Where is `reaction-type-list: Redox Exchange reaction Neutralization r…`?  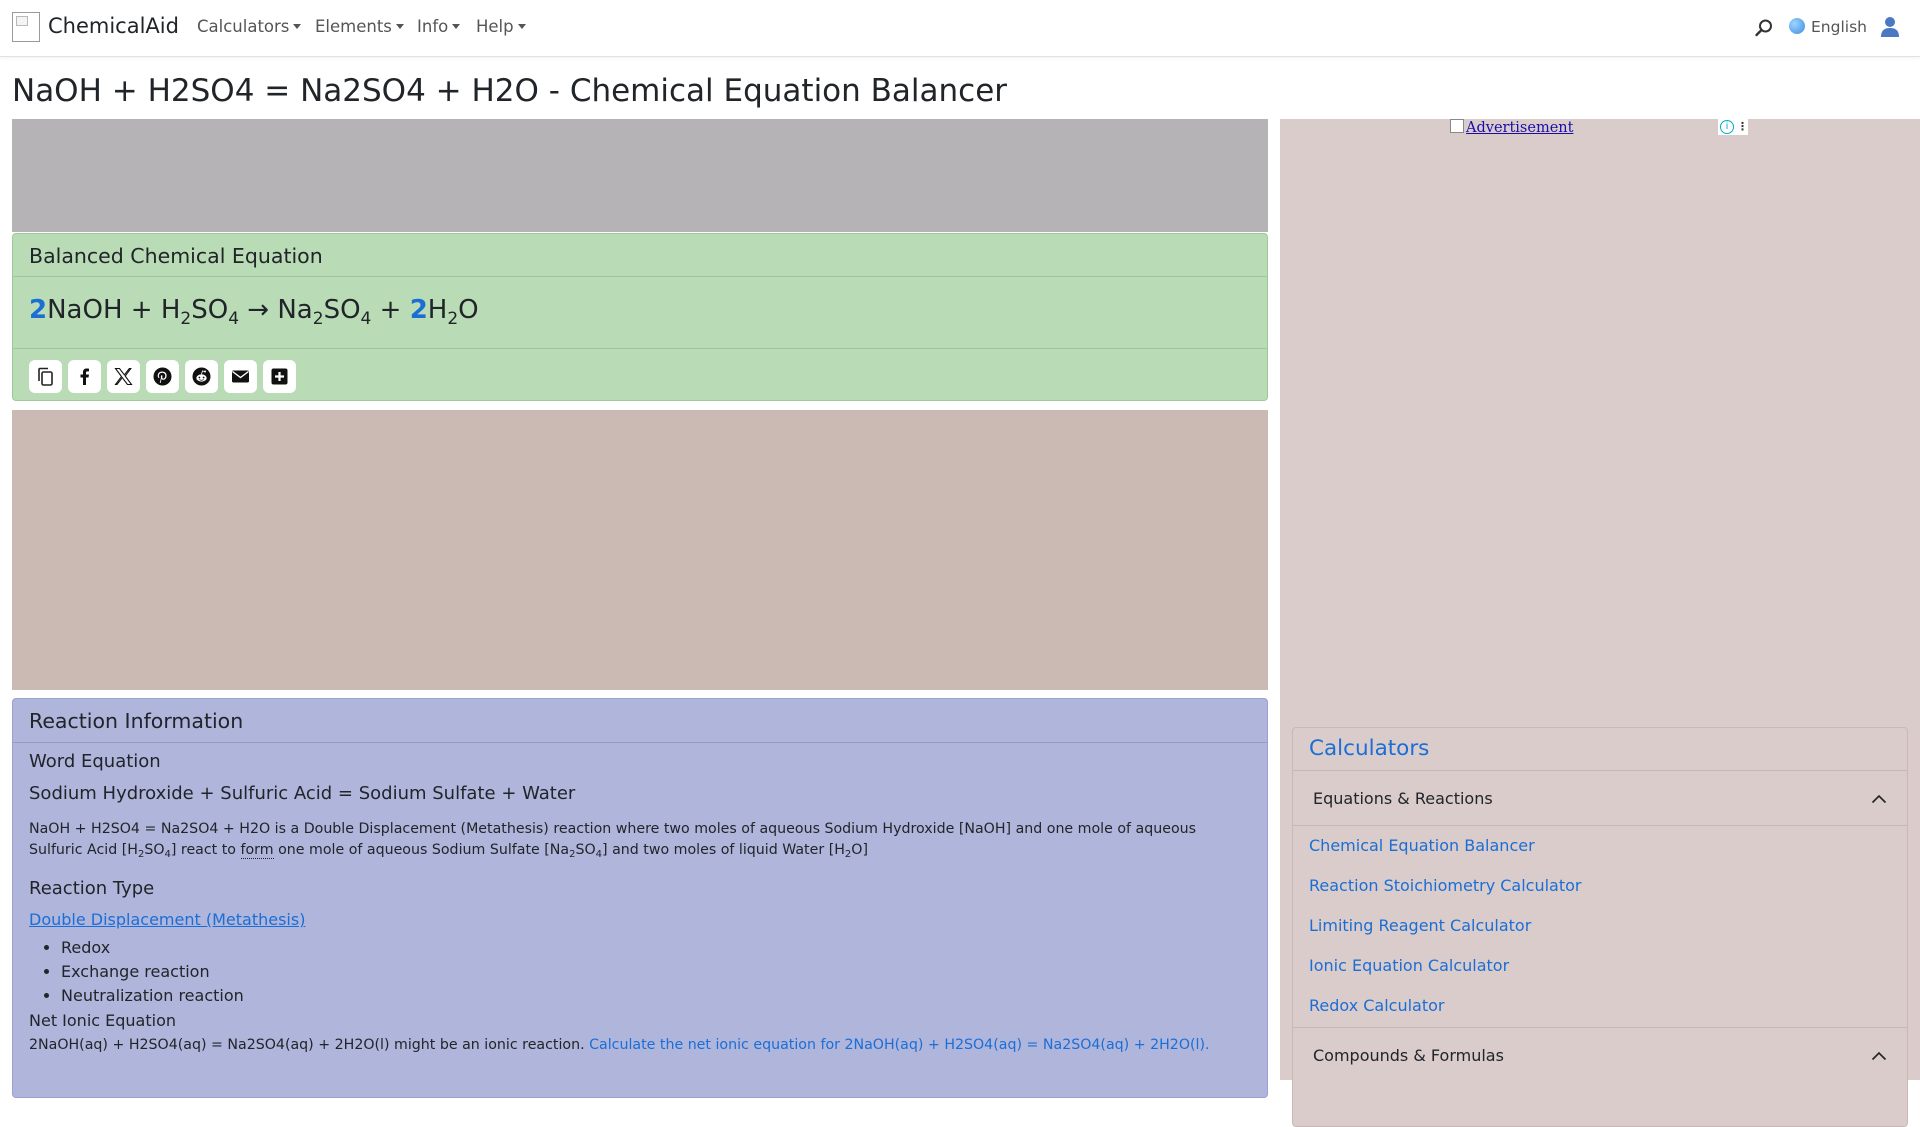 reaction-type-list: Redox Exchange reaction Neutralization r… is located at coordinates (136, 972).